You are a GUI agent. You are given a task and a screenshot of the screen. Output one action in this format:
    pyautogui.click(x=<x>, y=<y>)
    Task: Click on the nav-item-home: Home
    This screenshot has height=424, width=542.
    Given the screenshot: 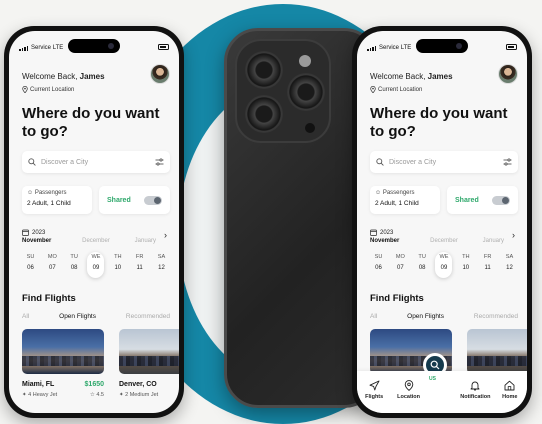 What is the action you would take?
    pyautogui.click(x=510, y=390)
    